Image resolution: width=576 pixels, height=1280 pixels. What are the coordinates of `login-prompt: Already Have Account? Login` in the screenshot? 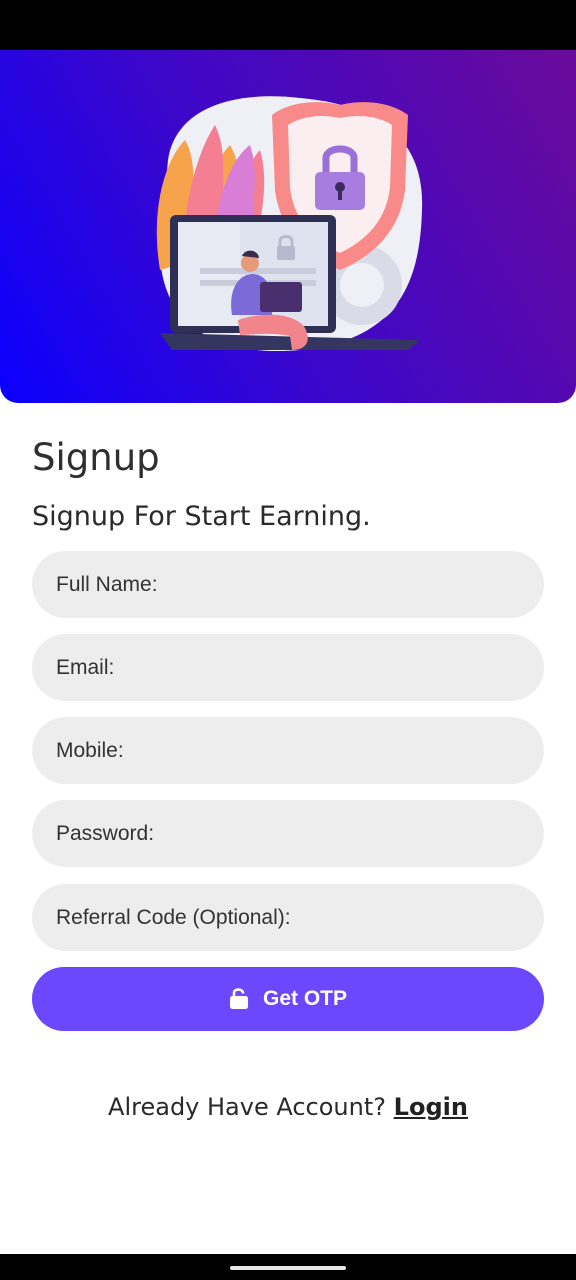 It's located at (288, 1107).